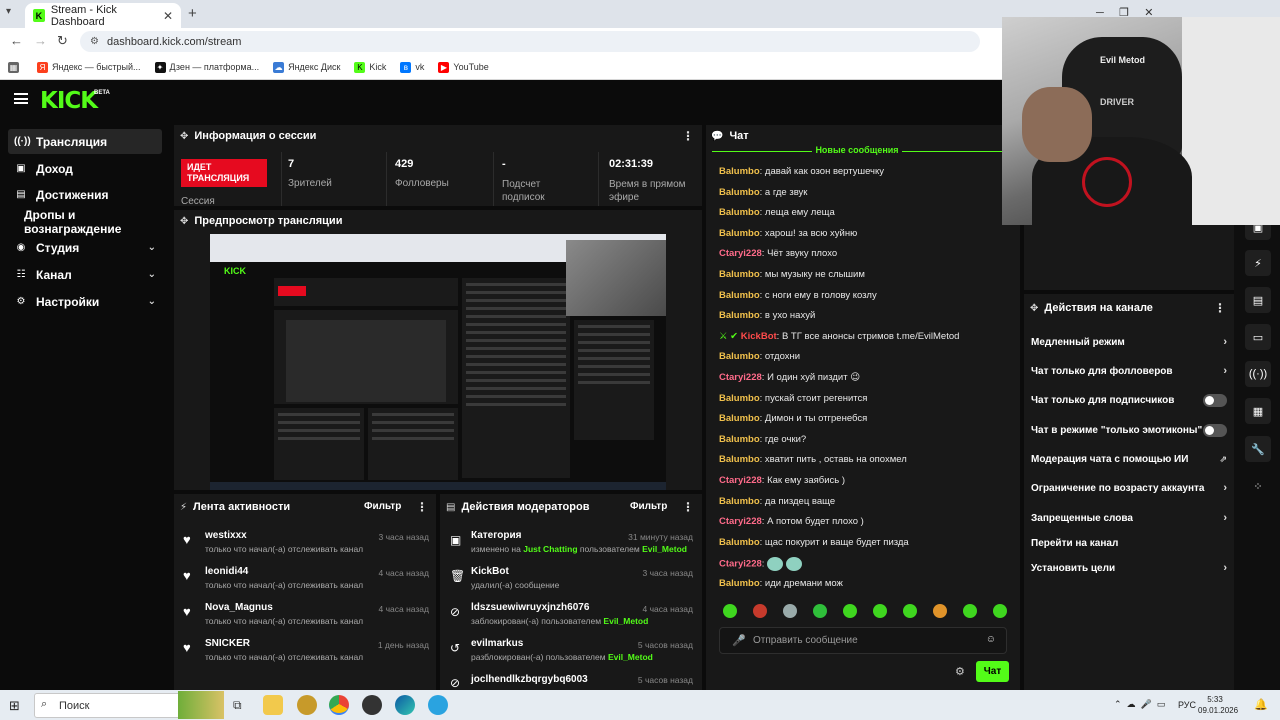  What do you see at coordinates (370, 67) in the screenshot?
I see `bookmark-kick: K Kick` at bounding box center [370, 67].